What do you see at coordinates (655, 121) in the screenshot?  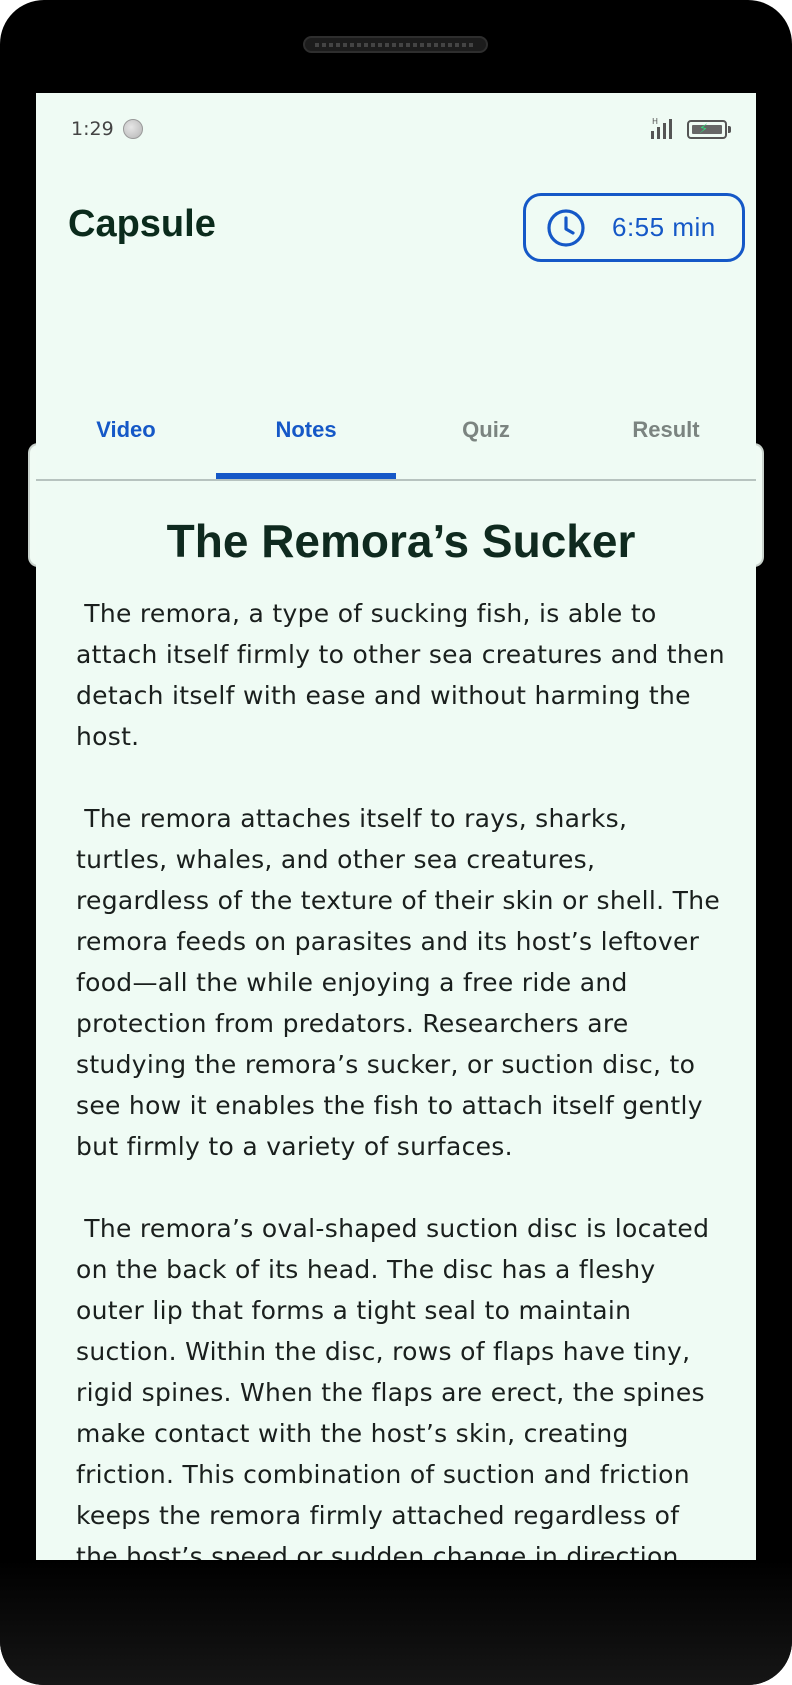 I see `svg-text: H` at bounding box center [655, 121].